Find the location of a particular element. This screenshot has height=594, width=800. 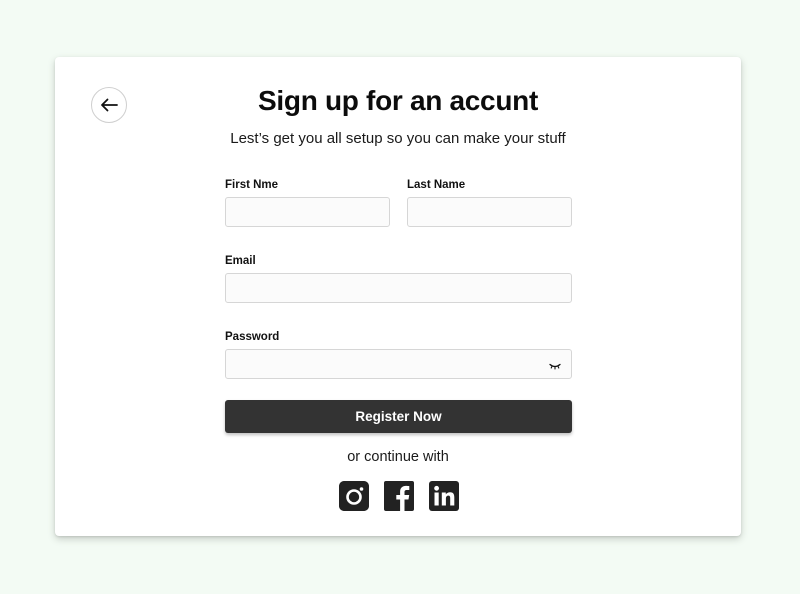

facebook-button is located at coordinates (399, 496).